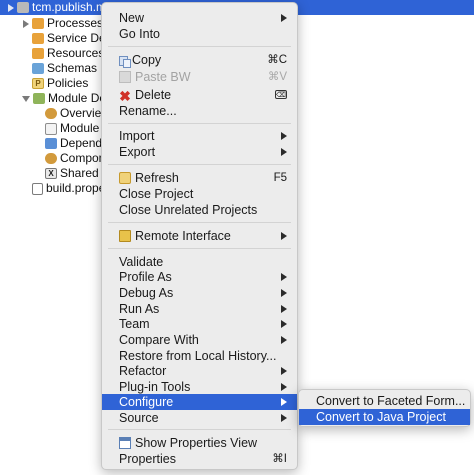  I want to click on tree-item-policies: P Policies, so click(60, 83).